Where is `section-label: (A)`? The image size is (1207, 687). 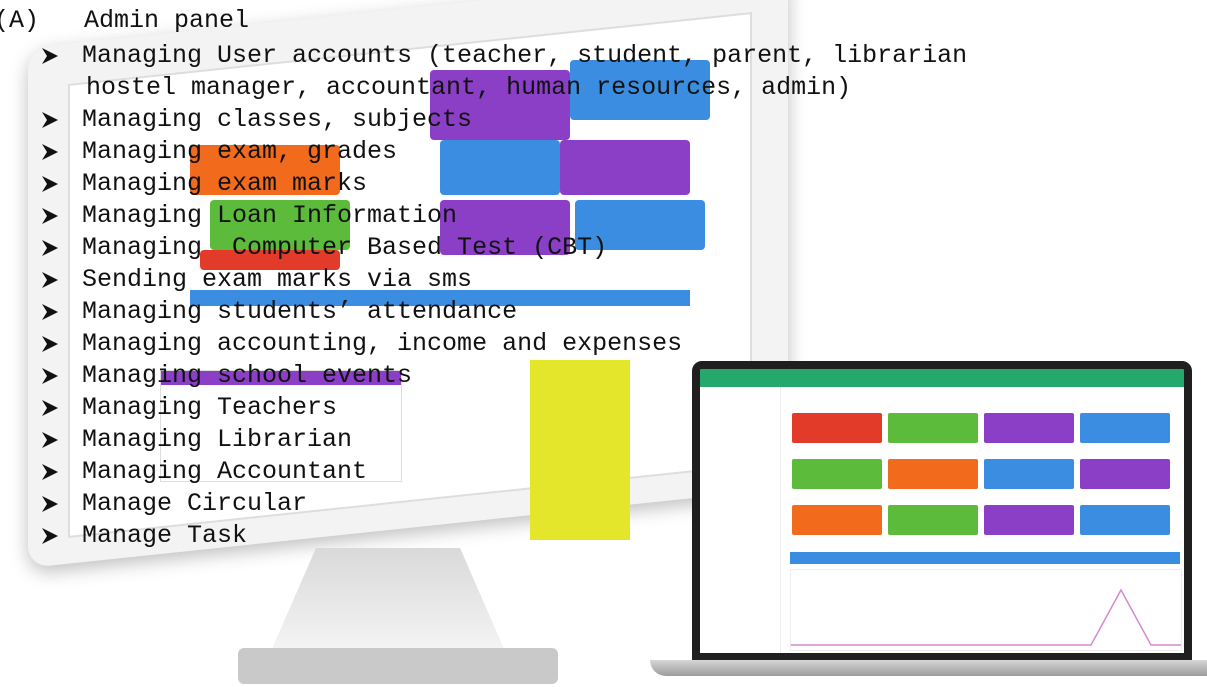
section-label: (A) is located at coordinates (20, 20).